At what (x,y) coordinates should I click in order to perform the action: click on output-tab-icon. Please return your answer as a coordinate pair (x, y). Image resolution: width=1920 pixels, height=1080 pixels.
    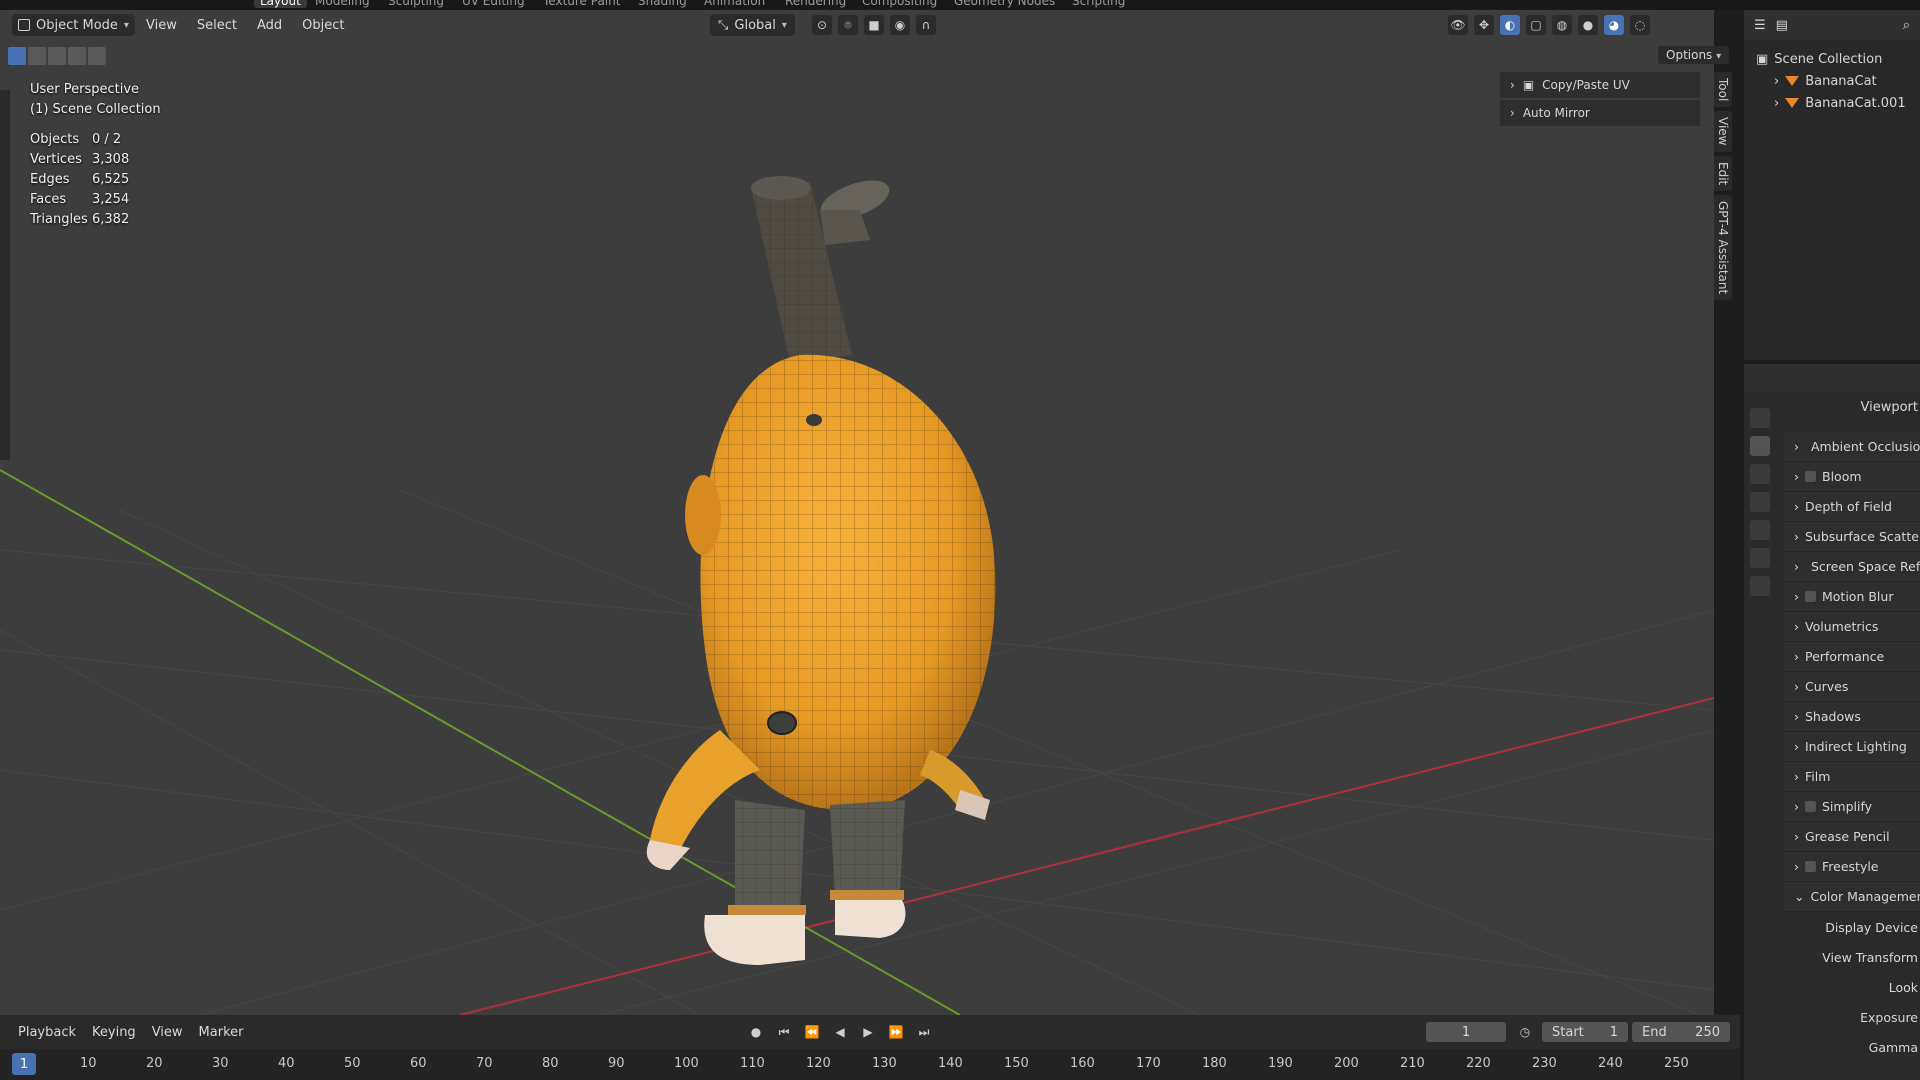
    Looking at the image, I should click on (1760, 474).